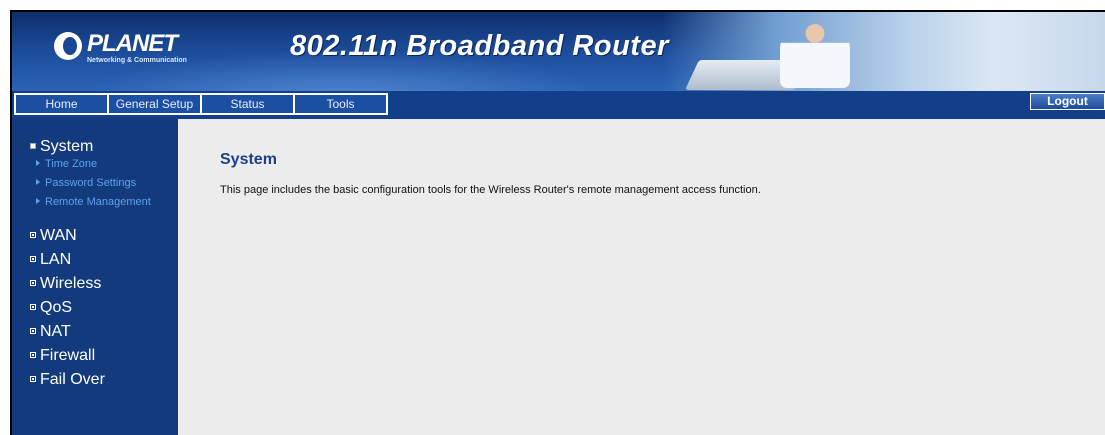  I want to click on sidebar-item-label: Wireless, so click(71, 283).